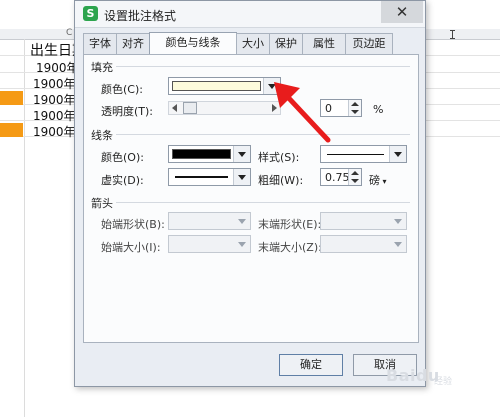 This screenshot has height=417, width=500. I want to click on tab-protection: 保护, so click(286, 43).